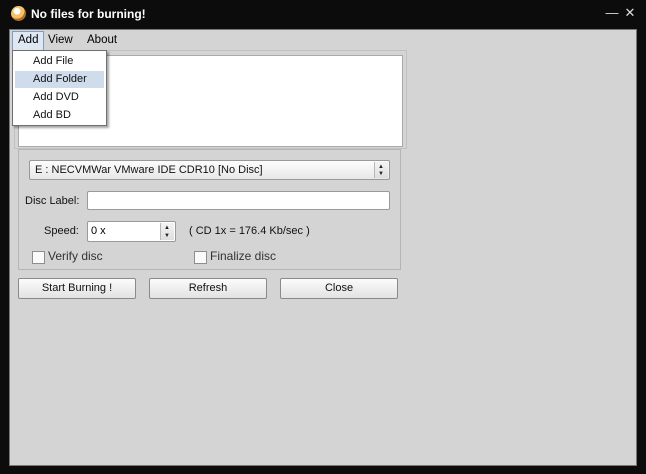  Describe the element at coordinates (612, 13) in the screenshot. I see `minimize-button: —` at that location.